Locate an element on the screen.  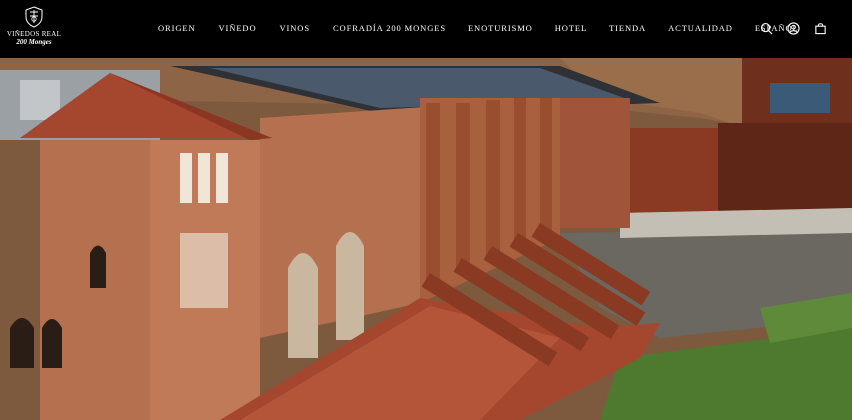
header-actions is located at coordinates (793, 28).